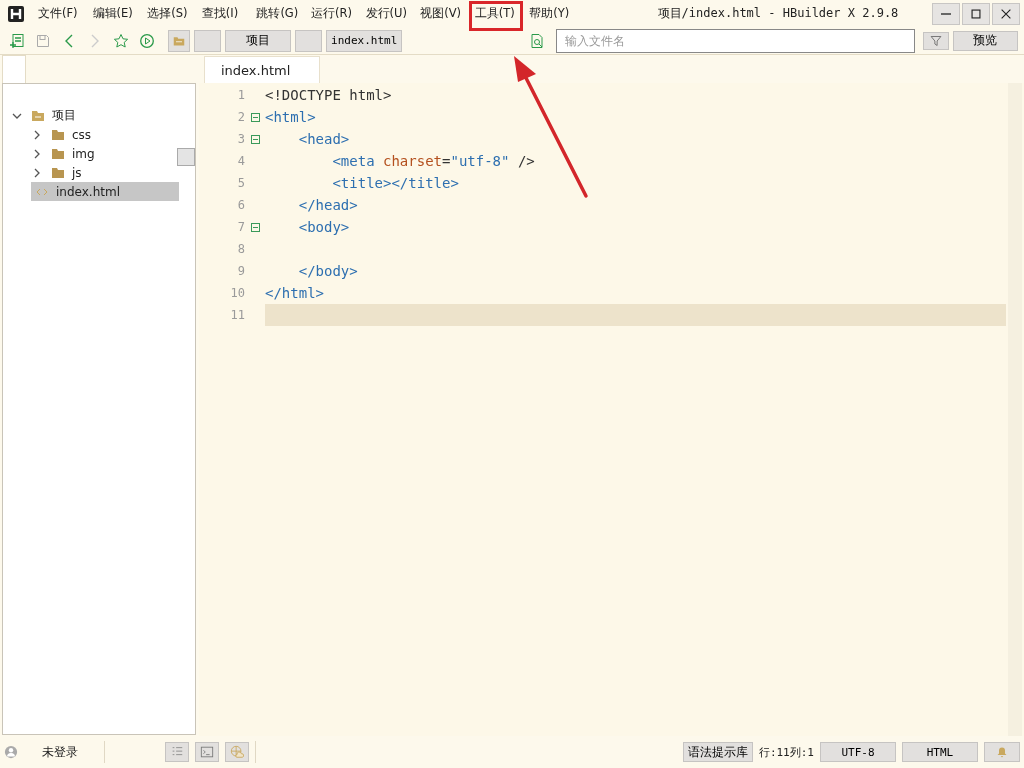  I want to click on new-file-icon, so click(17, 40).